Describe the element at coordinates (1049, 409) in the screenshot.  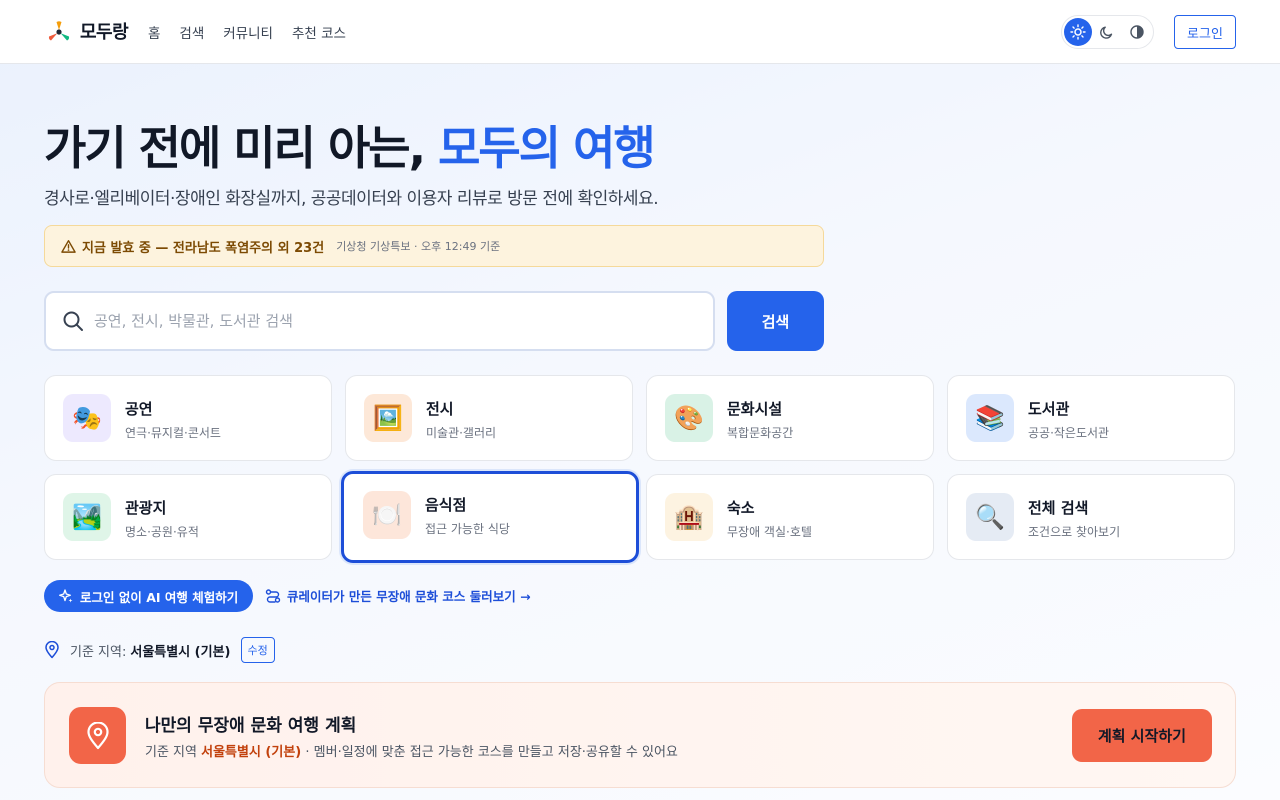
I see `category-title: 도서관` at that location.